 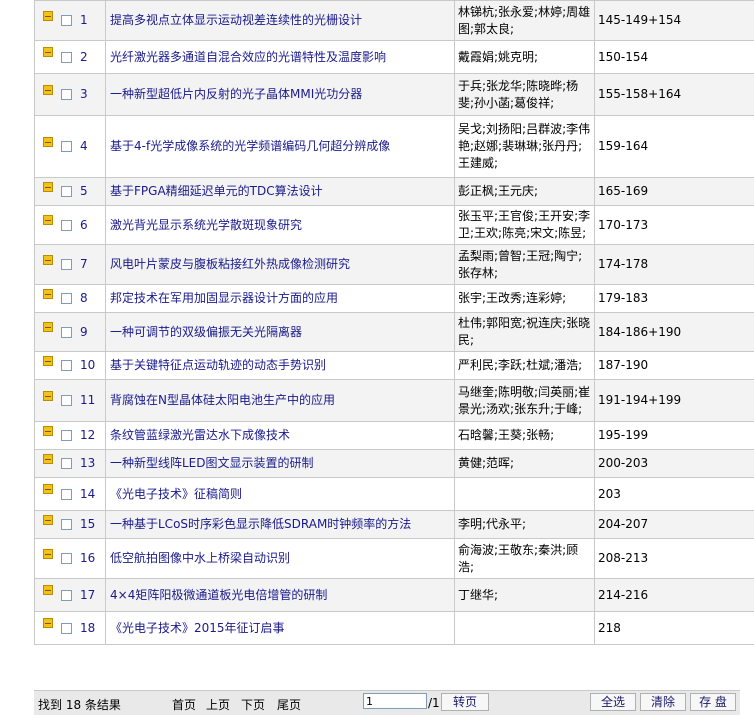 I want to click on prev-page-link: 上页, so click(x=218, y=704).